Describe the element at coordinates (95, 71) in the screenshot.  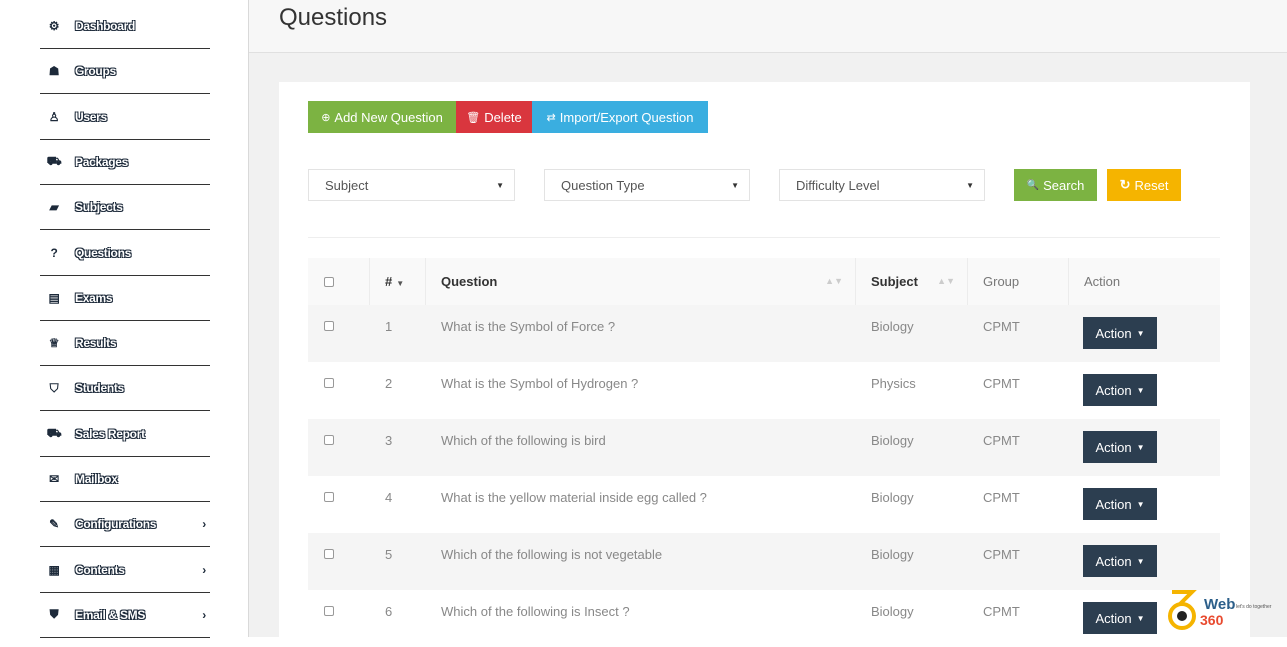
I see `sidebar-item-label: Groups` at that location.